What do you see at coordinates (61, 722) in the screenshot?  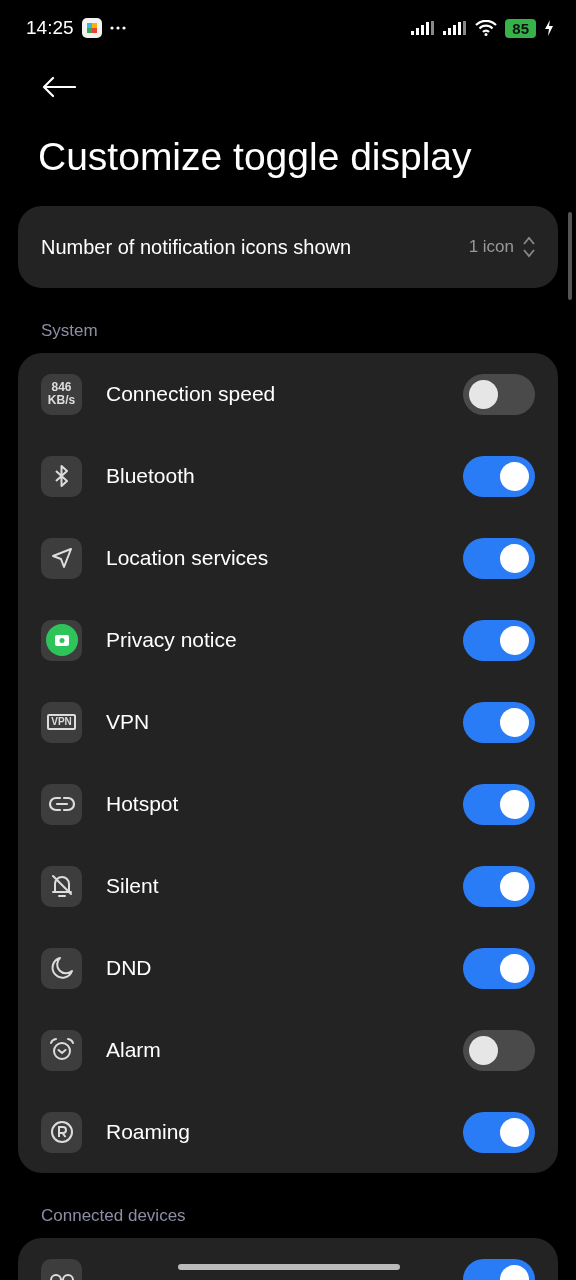 I see `vpn-icon: VPN` at bounding box center [61, 722].